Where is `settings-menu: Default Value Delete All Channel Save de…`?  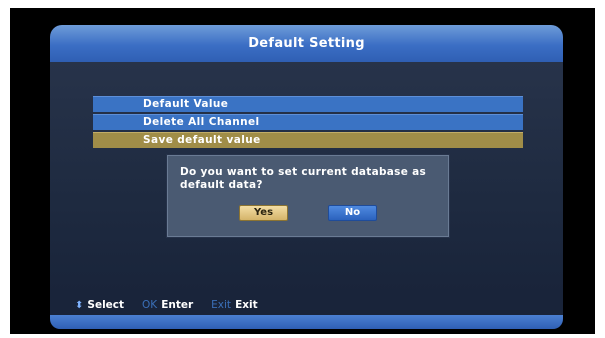
settings-menu: Default Value Delete All Channel Save de… is located at coordinates (308, 123).